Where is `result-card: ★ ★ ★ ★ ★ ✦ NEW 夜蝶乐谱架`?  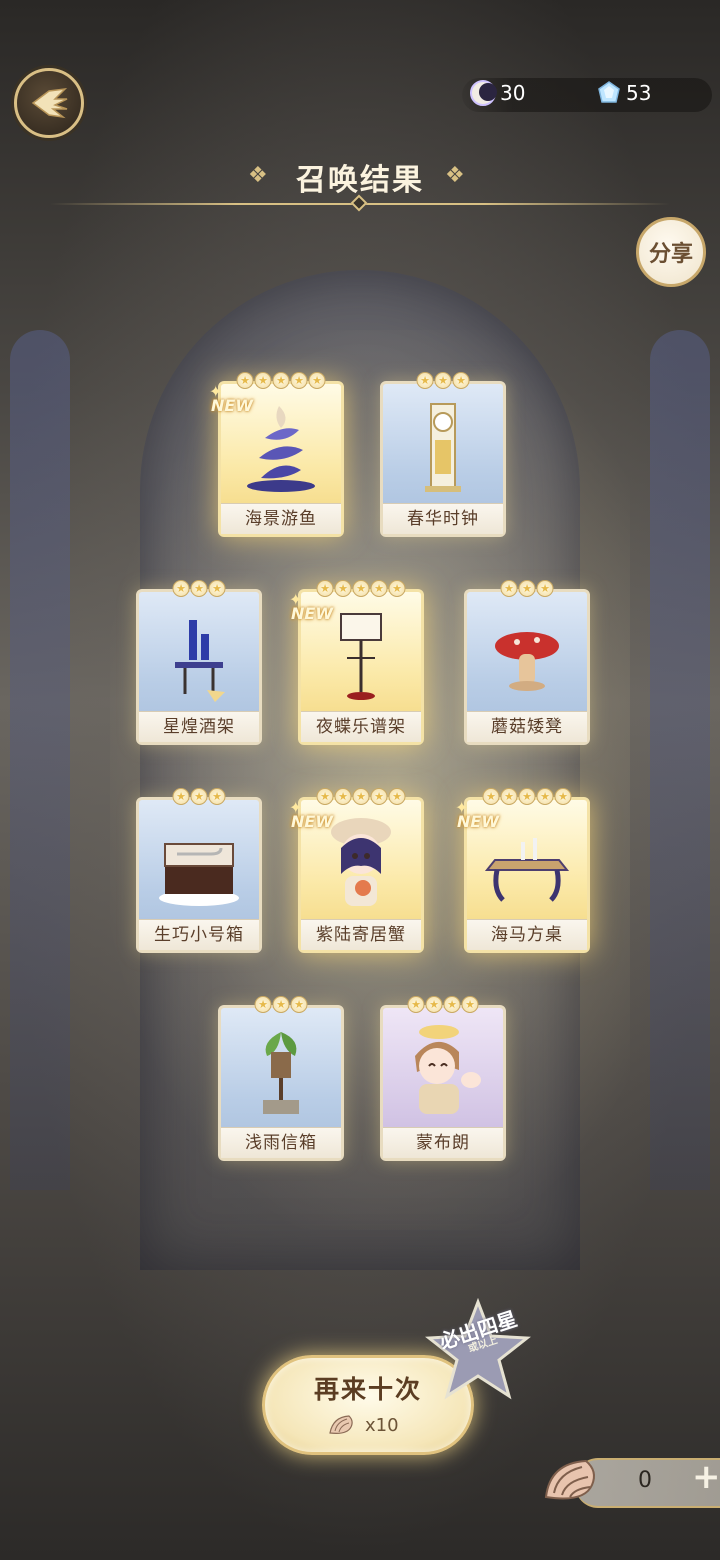 result-card: ★ ★ ★ ★ ★ ✦ NEW 夜蝶乐谱架 is located at coordinates (356, 662).